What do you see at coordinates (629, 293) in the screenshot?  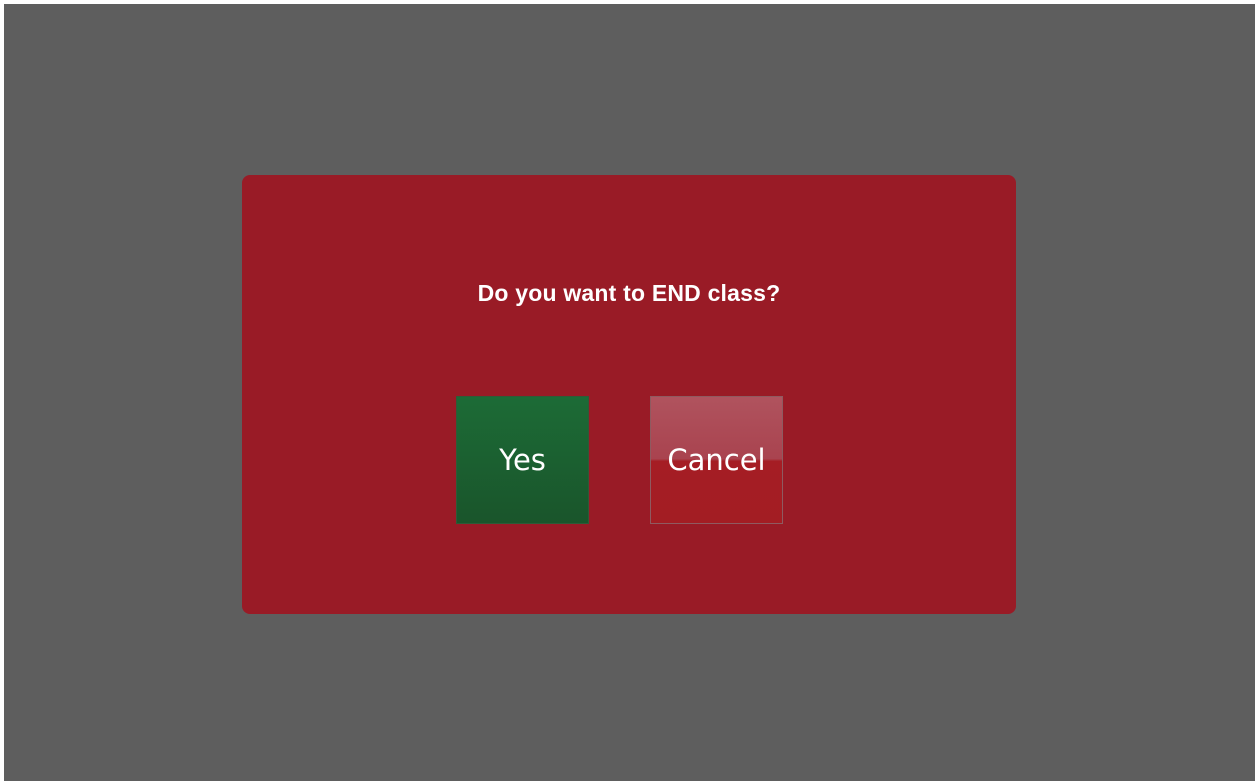 I see `dialog-prompt: Do you want to END class?` at bounding box center [629, 293].